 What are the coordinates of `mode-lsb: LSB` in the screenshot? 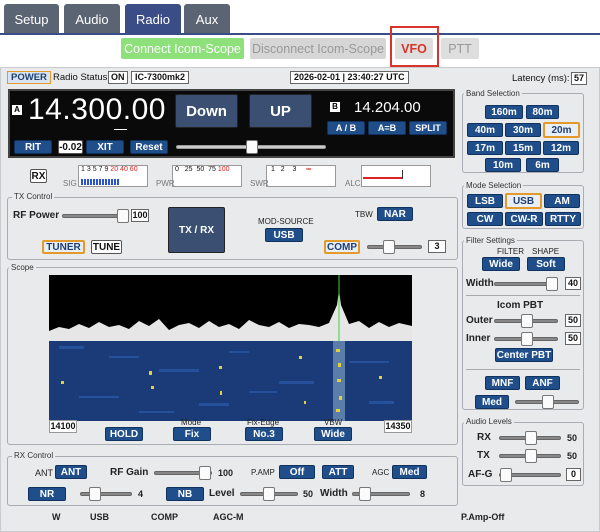 It's located at (485, 201).